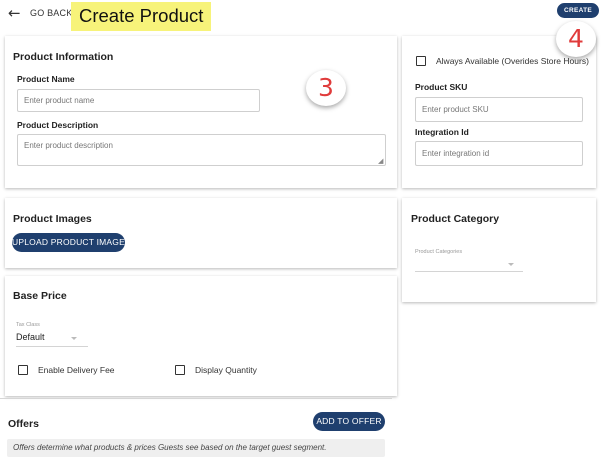  What do you see at coordinates (141, 16) in the screenshot?
I see `page-title: Create Product` at bounding box center [141, 16].